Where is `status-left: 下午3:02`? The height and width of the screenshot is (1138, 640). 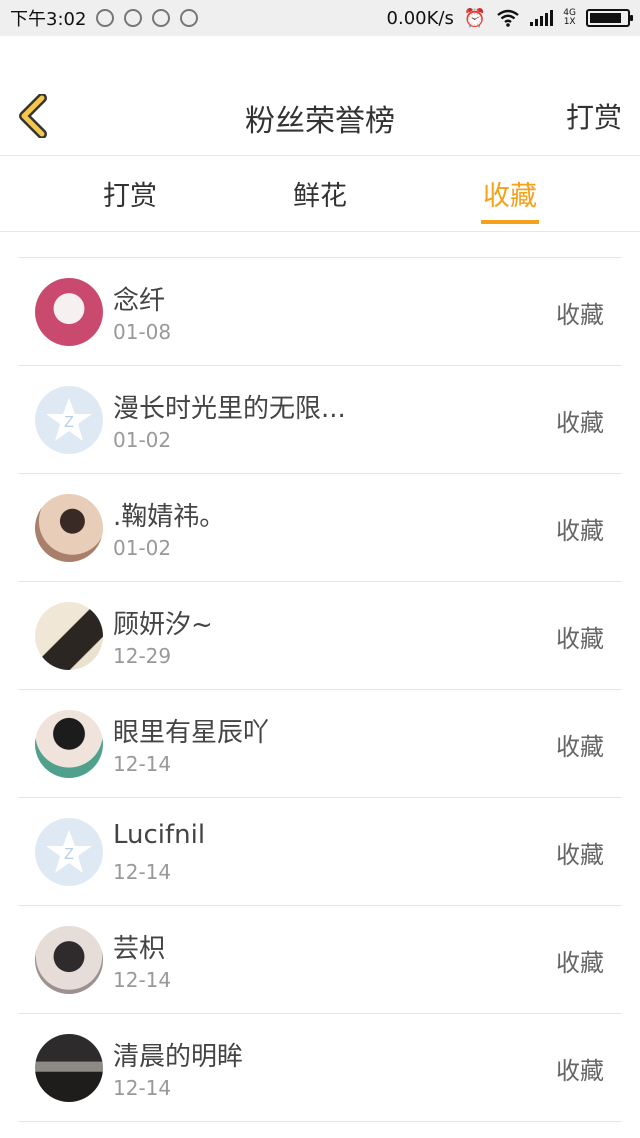
status-left: 下午3:02 is located at coordinates (104, 18).